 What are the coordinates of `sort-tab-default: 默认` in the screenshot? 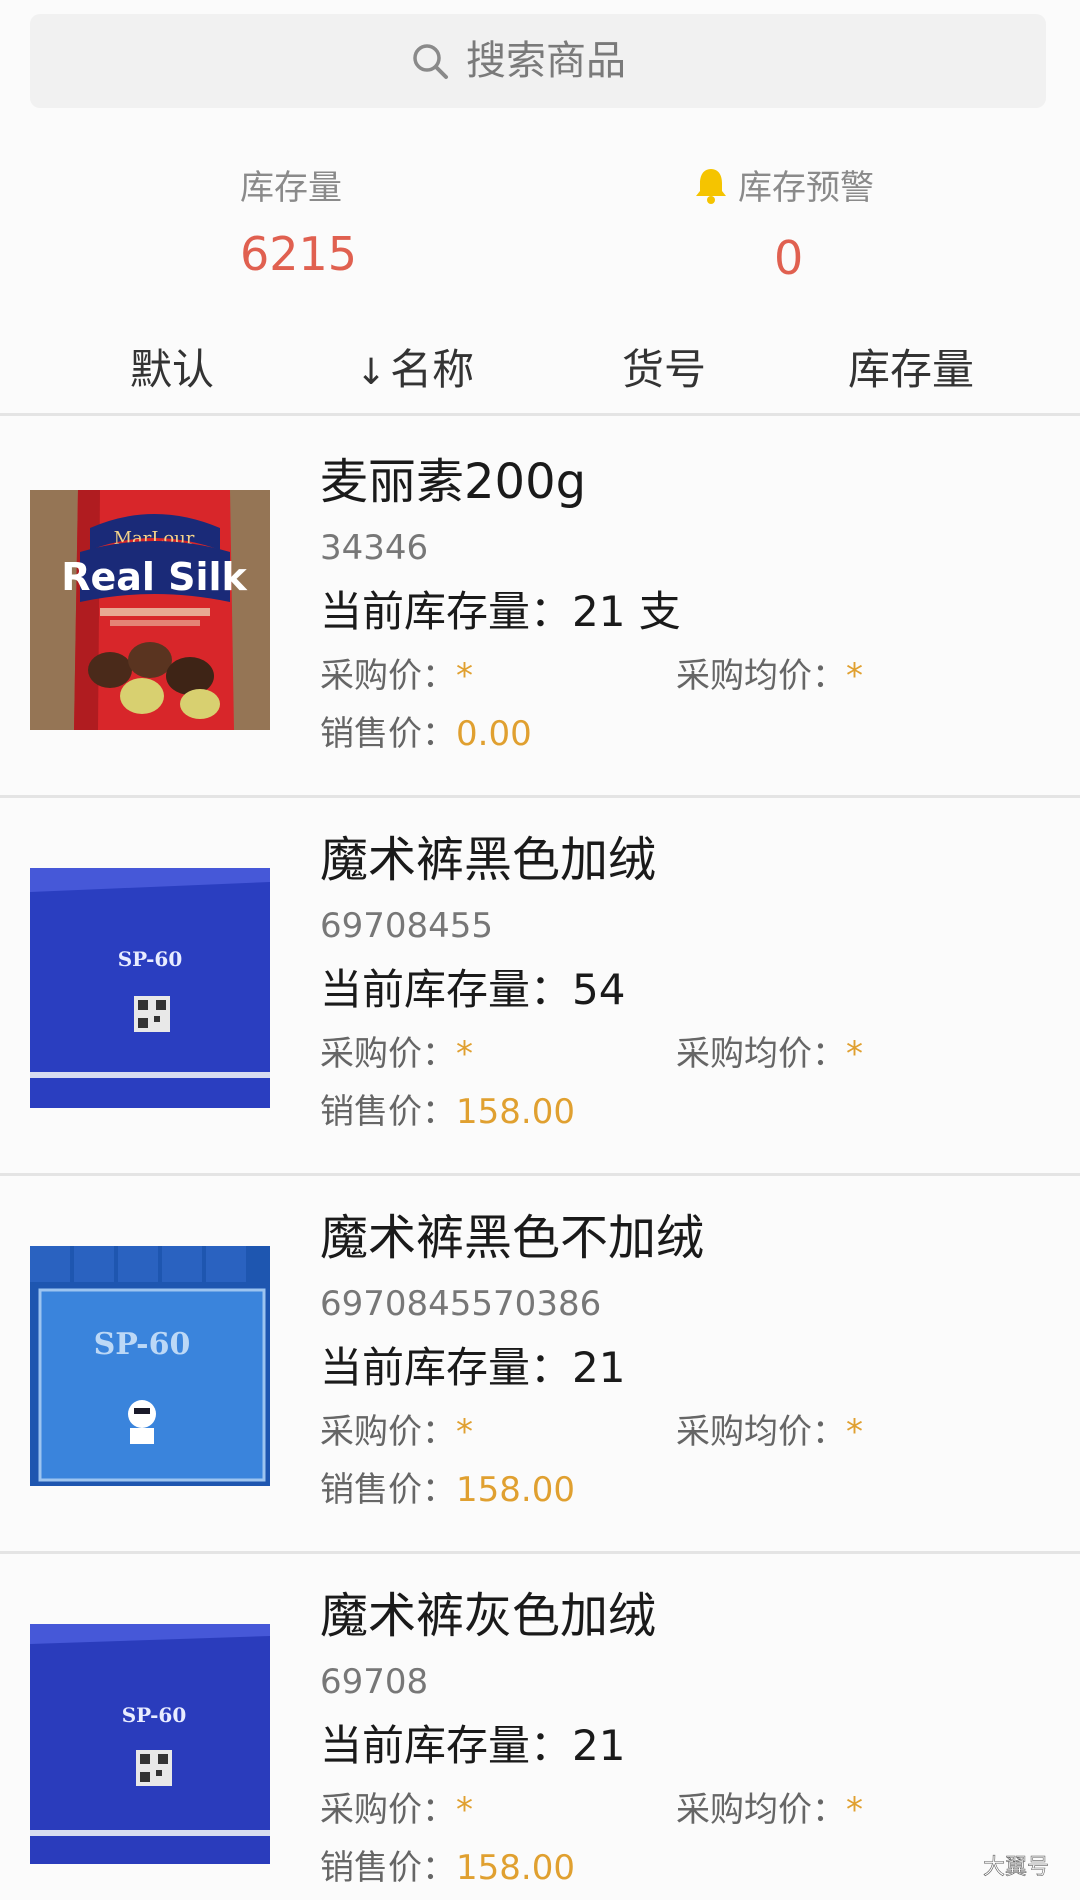 It's located at (172, 370).